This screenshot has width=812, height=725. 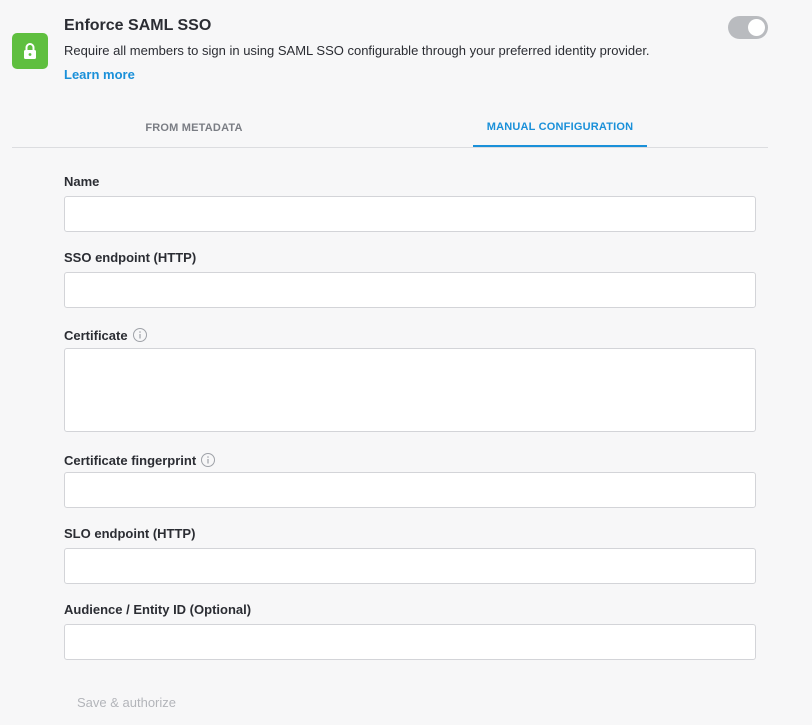 I want to click on lock-badge, so click(x=30, y=51).